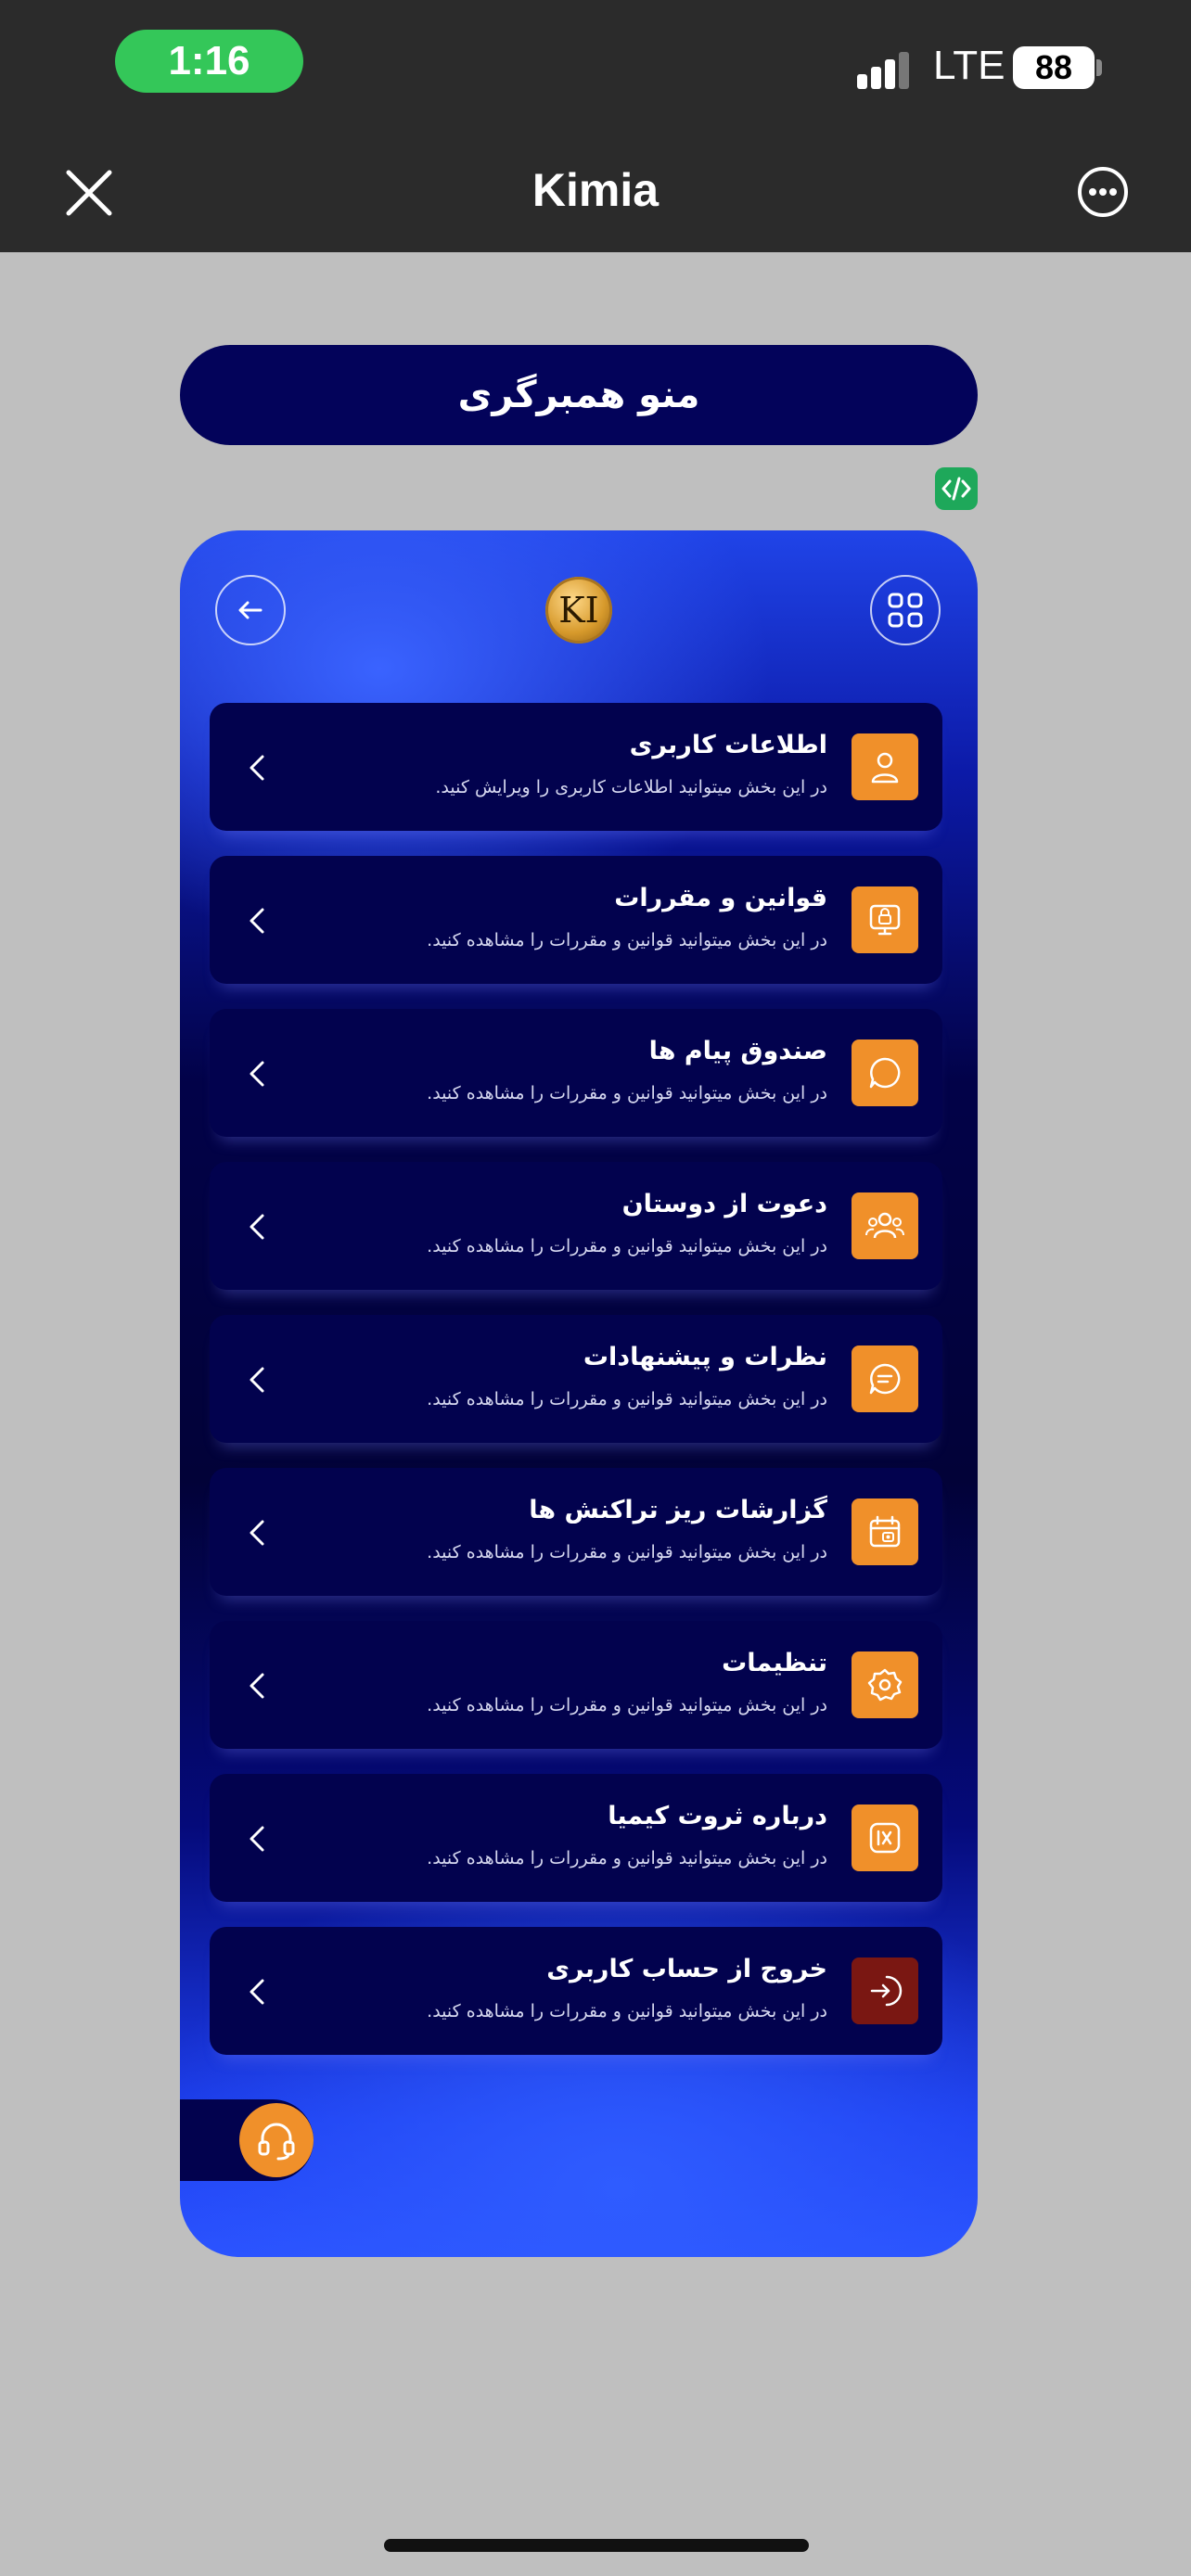 This screenshot has height=2576, width=1191. Describe the element at coordinates (1103, 192) in the screenshot. I see `more-icon` at that location.